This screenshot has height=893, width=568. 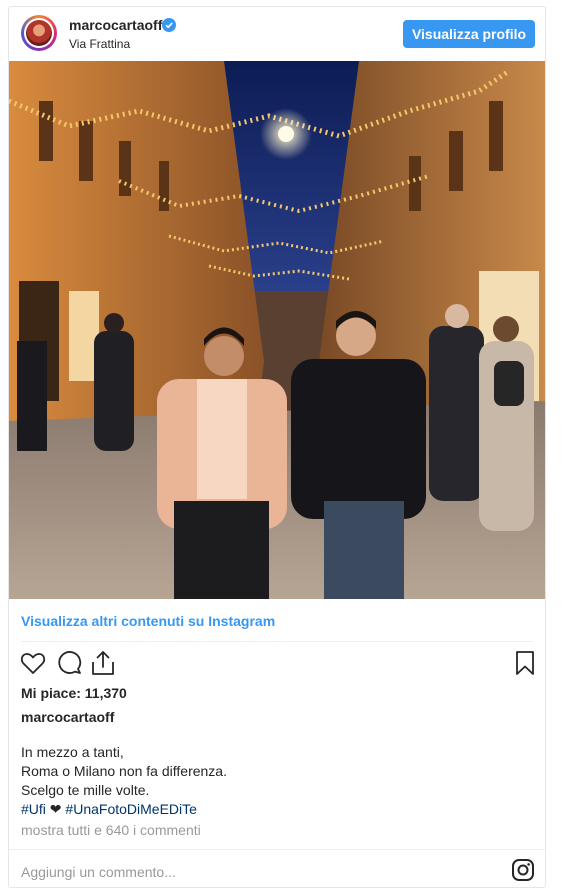 I want to click on avatar, so click(x=39, y=33).